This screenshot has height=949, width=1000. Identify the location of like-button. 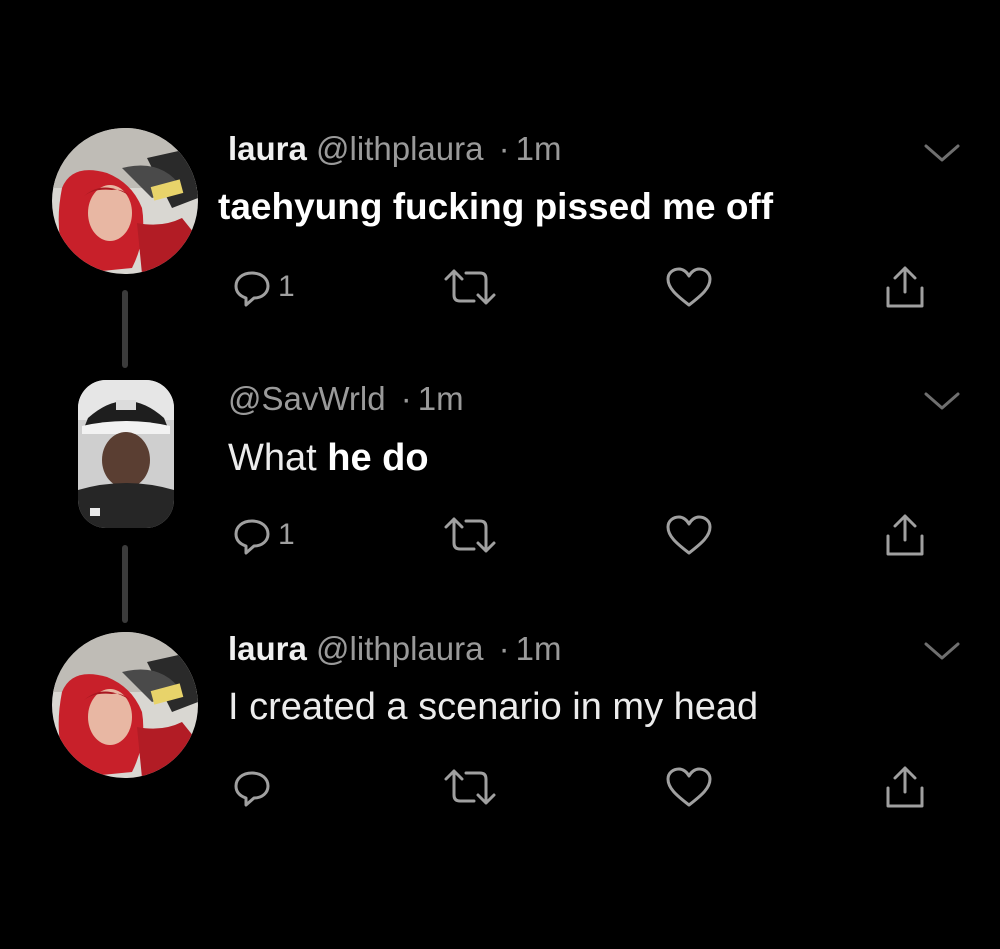
(689, 787).